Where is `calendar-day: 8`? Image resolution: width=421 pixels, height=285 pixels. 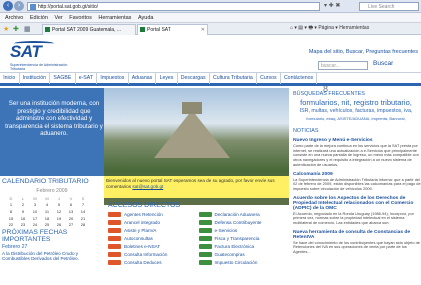 calendar-day: 8 is located at coordinates (11, 211).